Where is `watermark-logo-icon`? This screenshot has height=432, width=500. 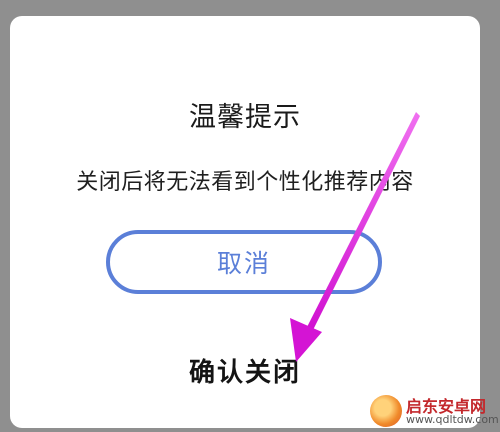
watermark-logo-icon is located at coordinates (386, 411).